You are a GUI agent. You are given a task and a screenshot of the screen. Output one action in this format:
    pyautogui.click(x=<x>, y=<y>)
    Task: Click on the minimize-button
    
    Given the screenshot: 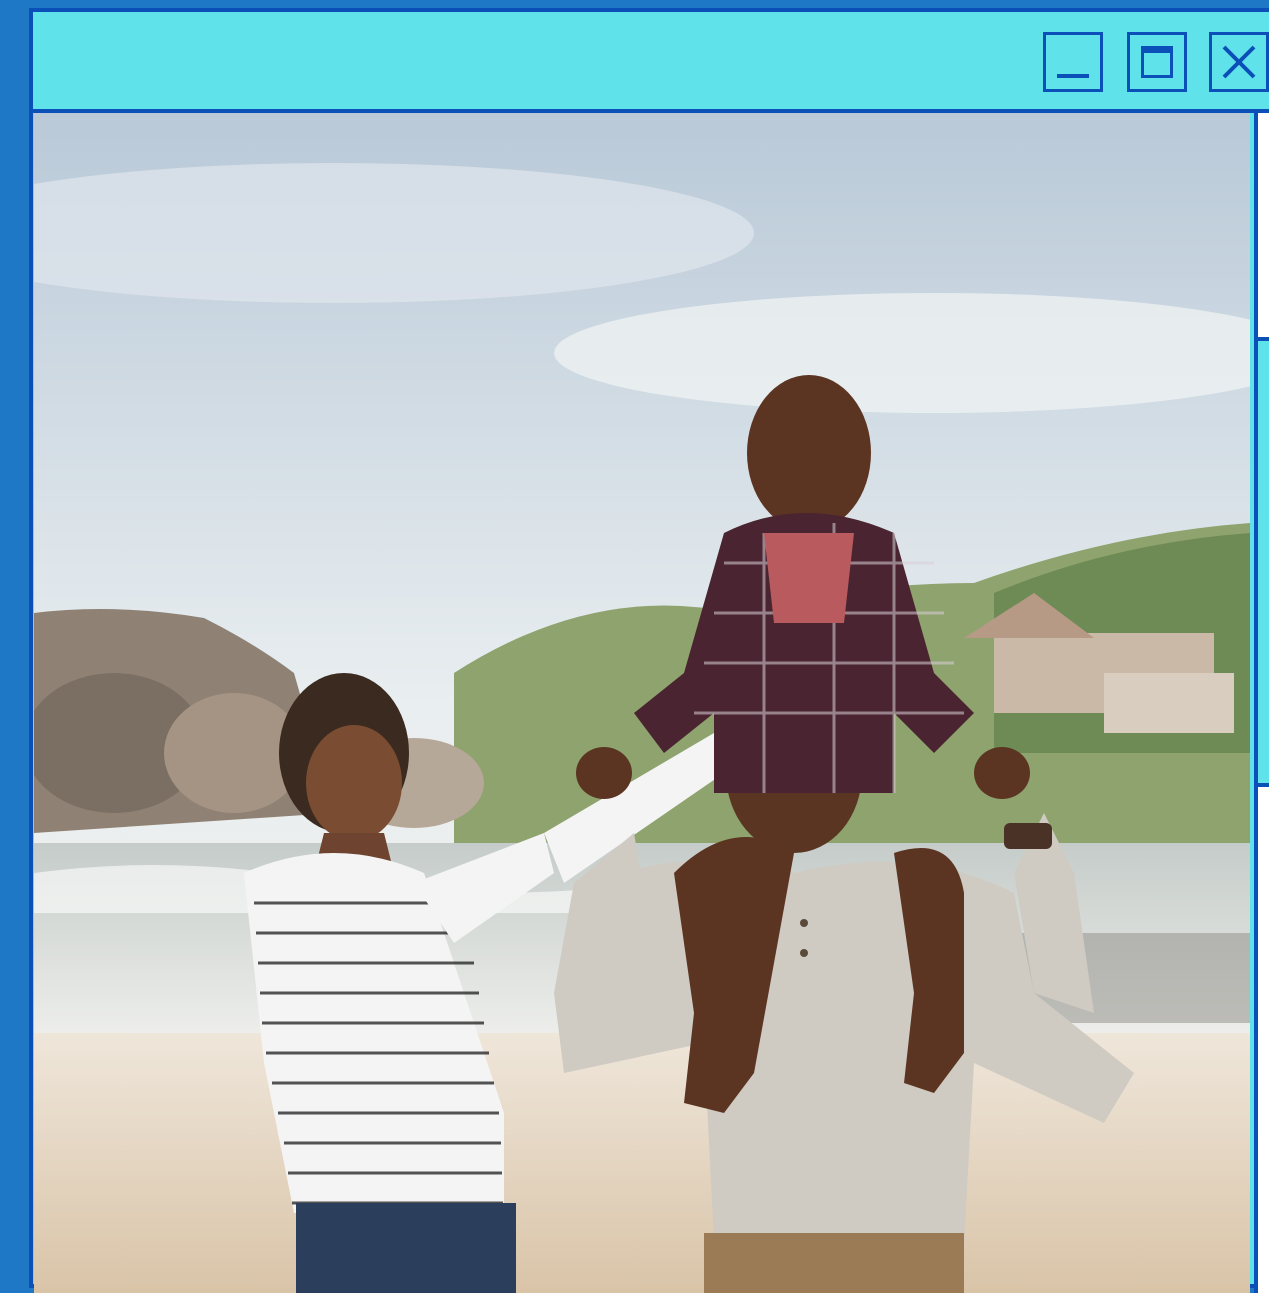 What is the action you would take?
    pyautogui.click(x=1073, y=62)
    